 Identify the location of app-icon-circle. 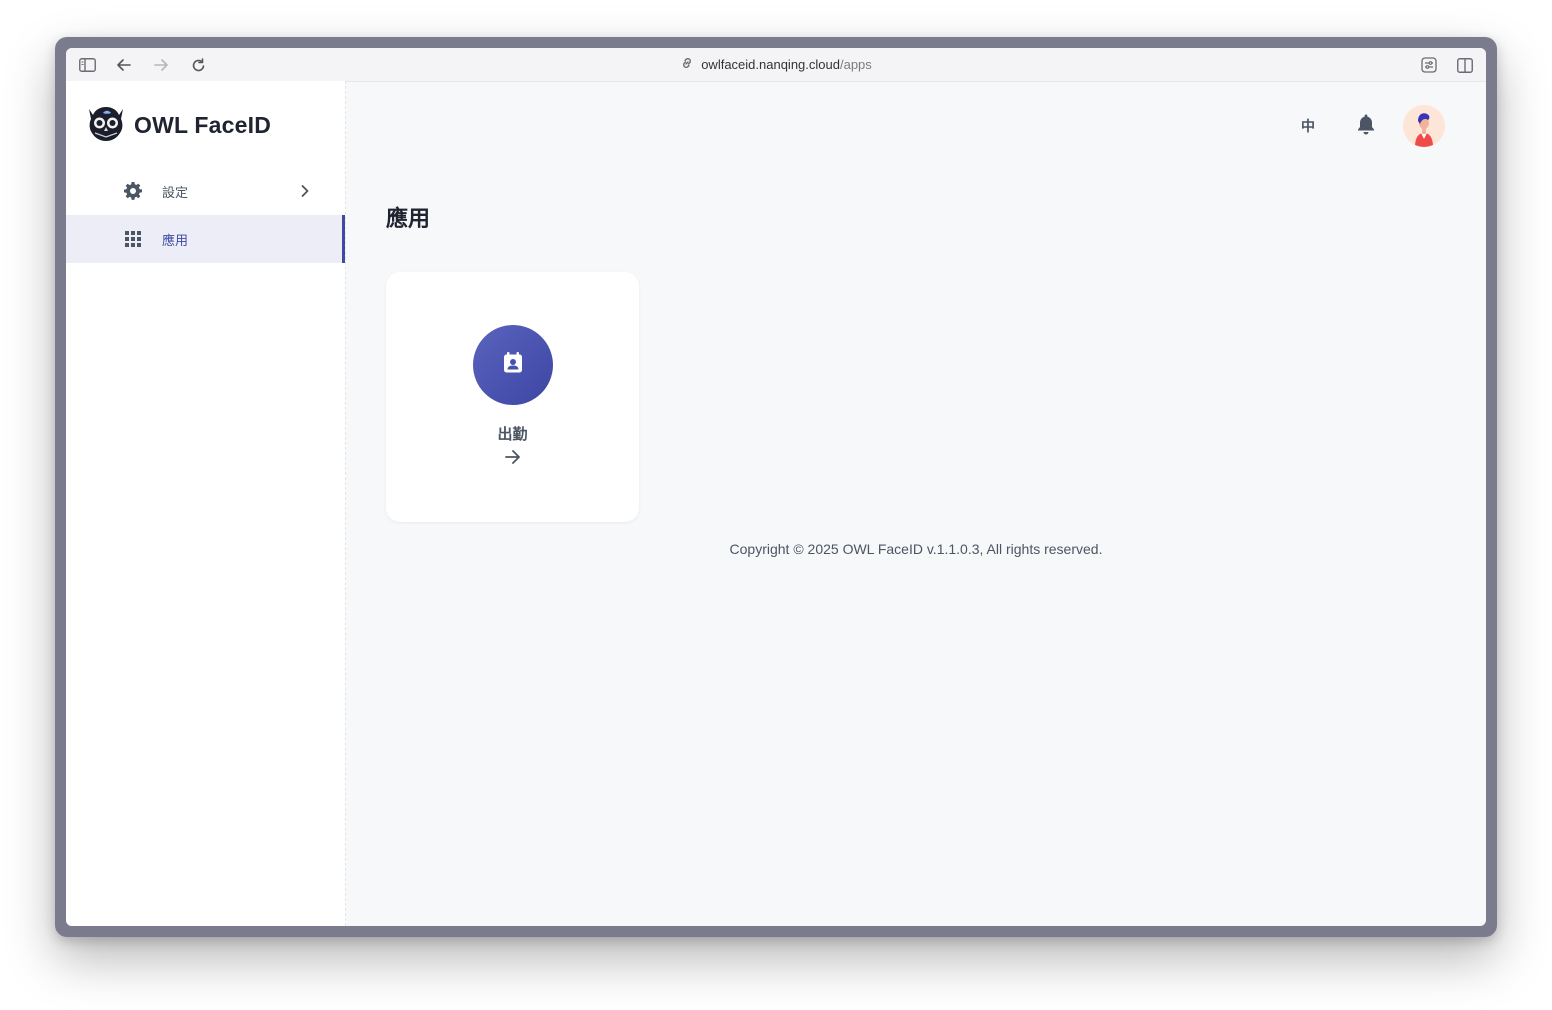
(513, 365).